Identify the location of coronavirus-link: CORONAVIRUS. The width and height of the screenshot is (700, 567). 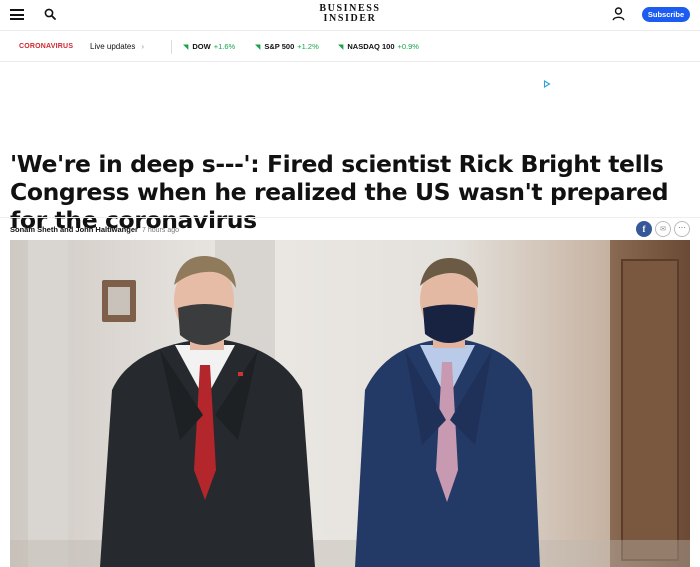
(46, 47).